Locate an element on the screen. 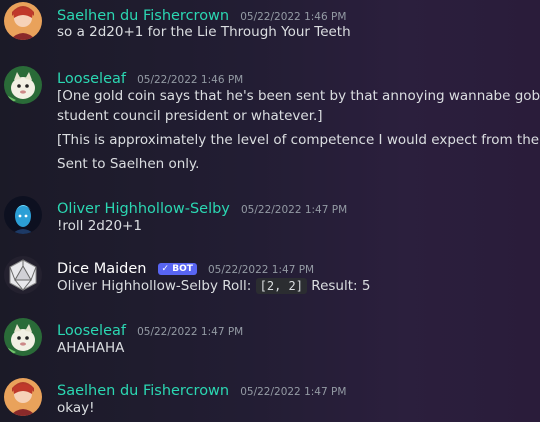 The width and height of the screenshot is (540, 422). roll-prefix: Oliver Highhollow-Selby Roll: is located at coordinates (154, 286).